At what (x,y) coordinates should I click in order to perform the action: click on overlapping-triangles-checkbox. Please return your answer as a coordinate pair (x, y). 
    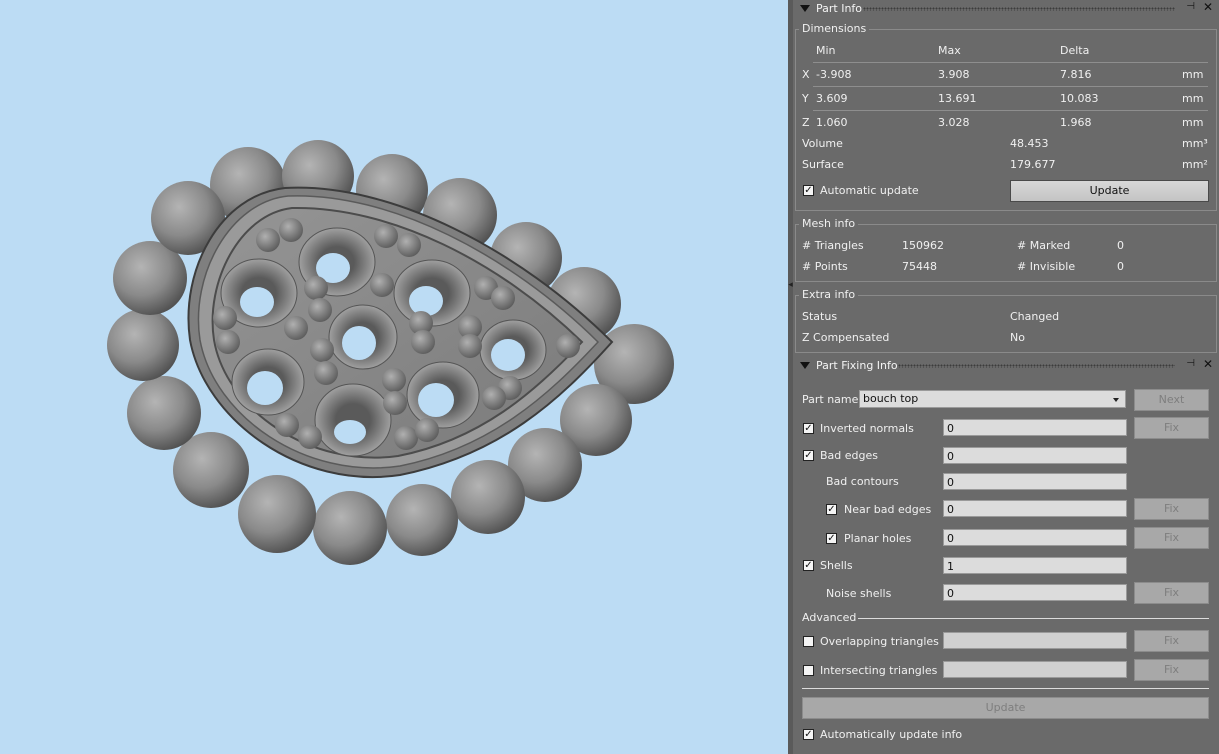
    Looking at the image, I should click on (808, 641).